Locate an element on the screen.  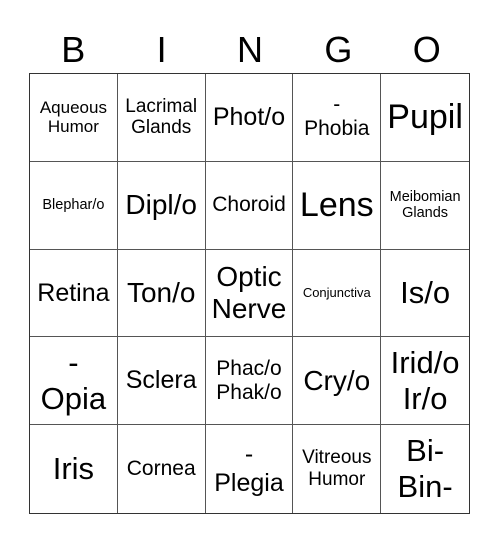
bingo-cell: Lacrimal Glands is located at coordinates (161, 118).